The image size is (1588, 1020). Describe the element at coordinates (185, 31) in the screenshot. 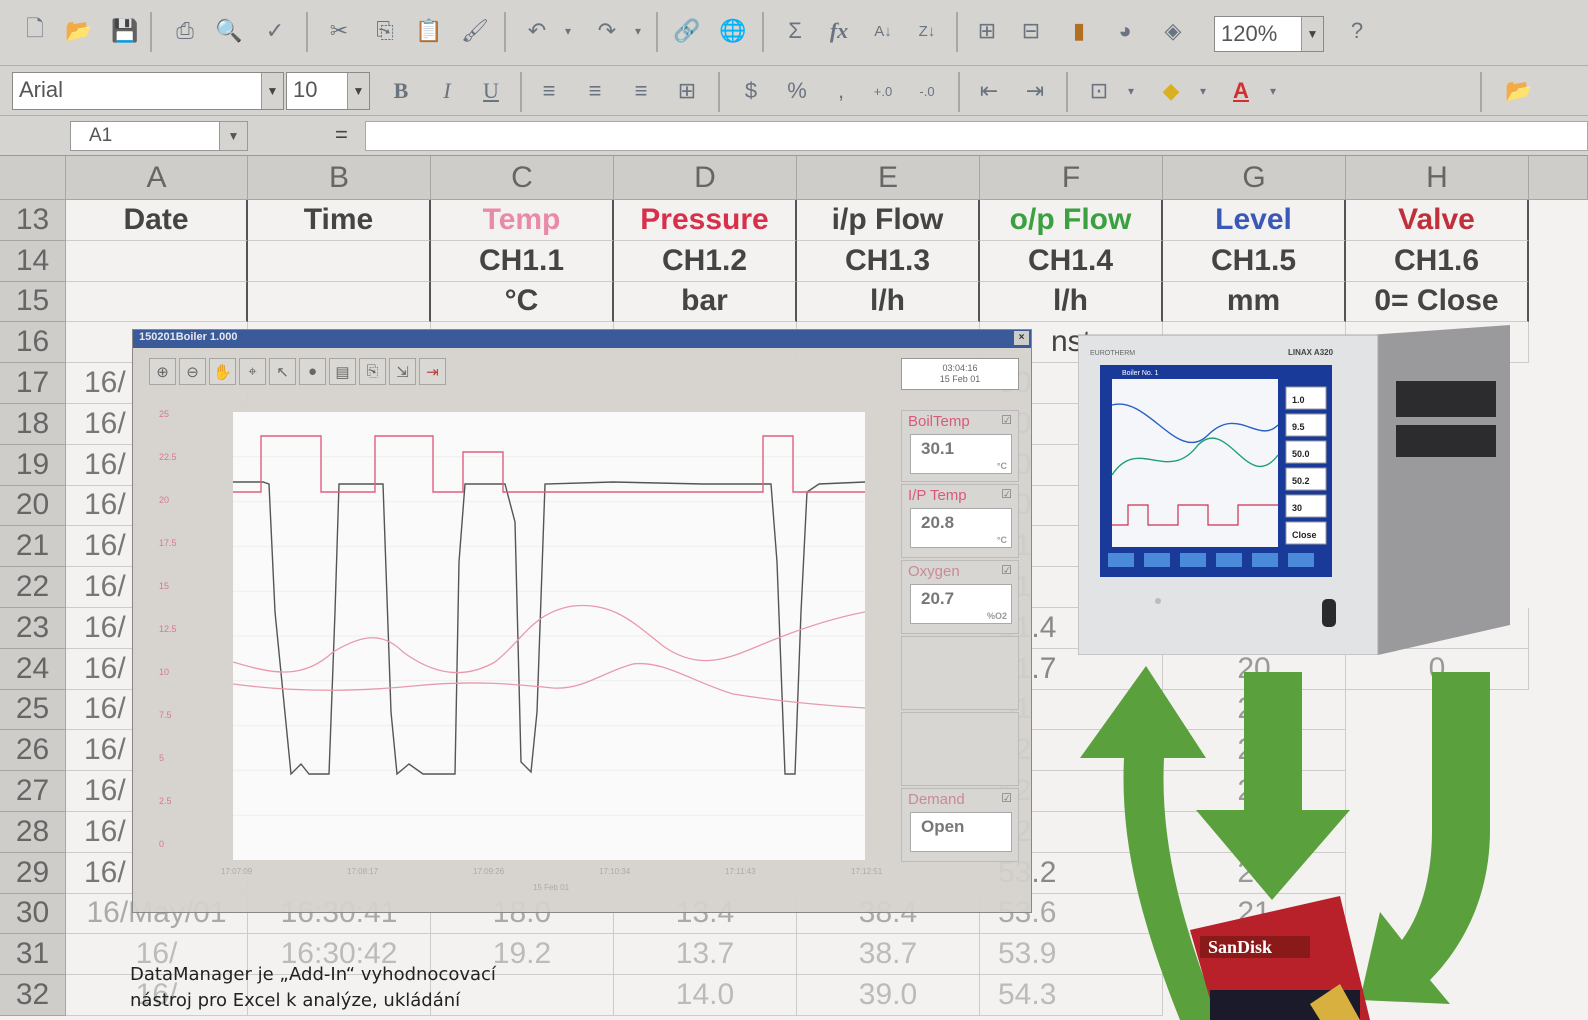

I see `print-icon: ⎙` at that location.